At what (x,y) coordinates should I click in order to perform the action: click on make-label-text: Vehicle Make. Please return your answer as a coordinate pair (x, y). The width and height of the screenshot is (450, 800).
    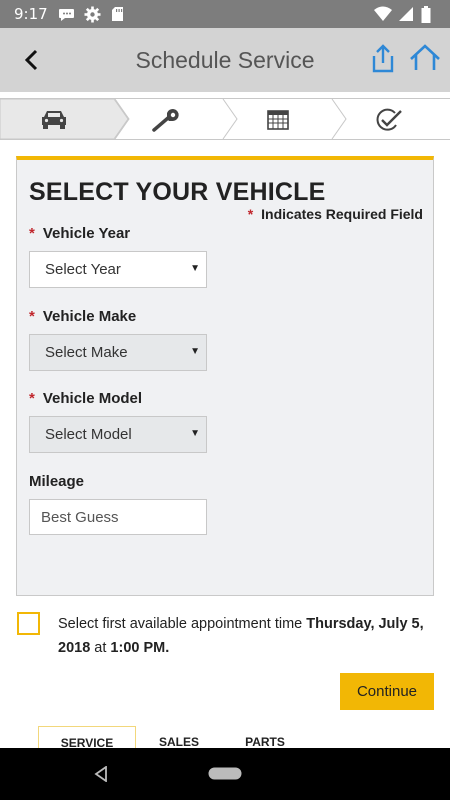
    Looking at the image, I should click on (89, 316).